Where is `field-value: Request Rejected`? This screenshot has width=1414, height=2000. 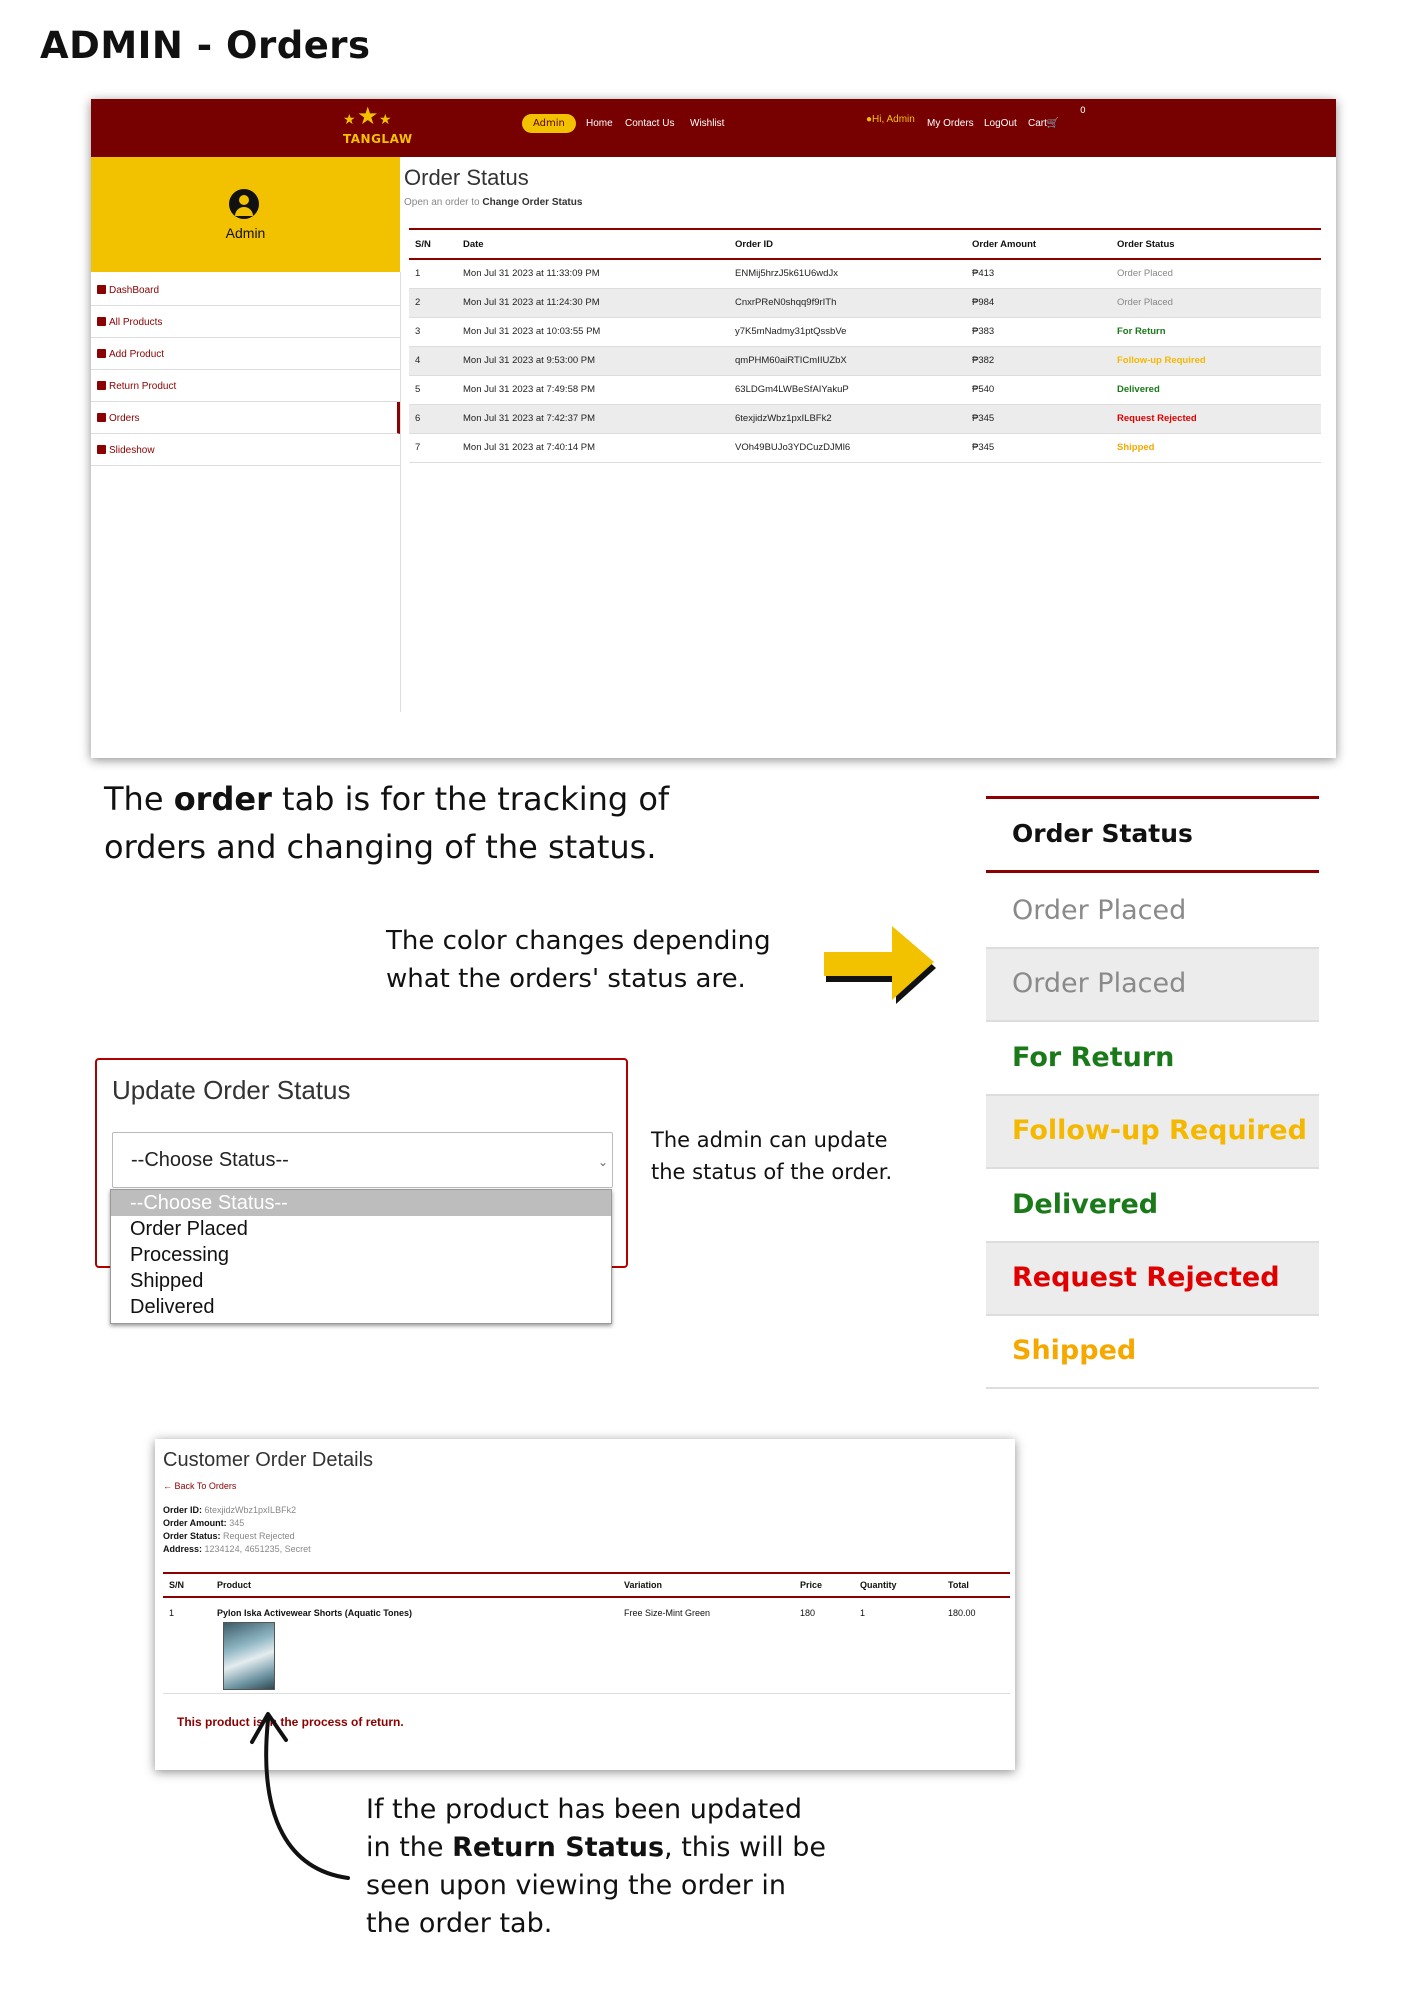
field-value: Request Rejected is located at coordinates (259, 1536).